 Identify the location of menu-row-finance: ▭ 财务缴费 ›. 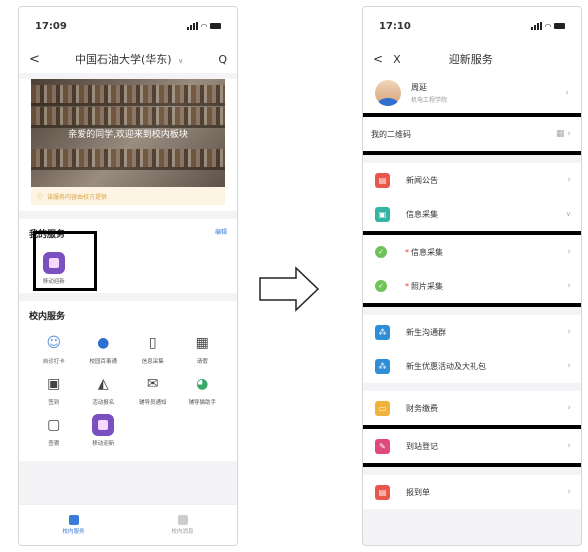
(472, 408).